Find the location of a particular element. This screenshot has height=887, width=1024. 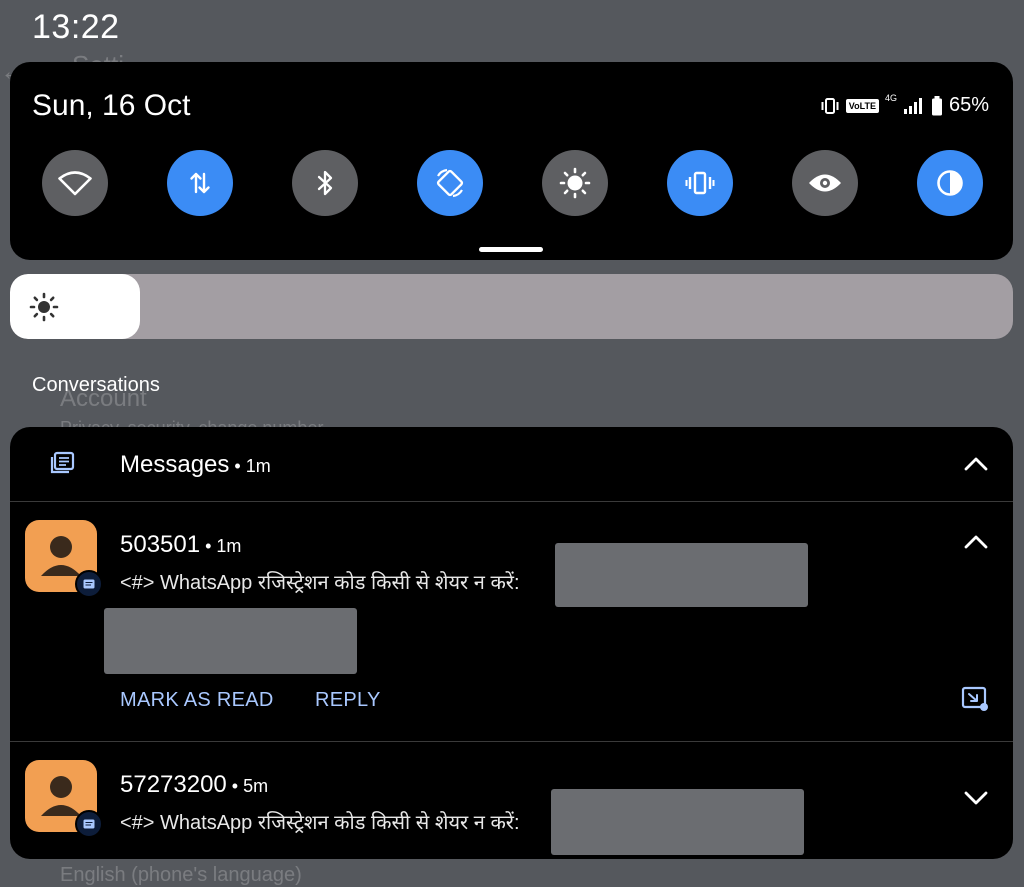

brightness-slider is located at coordinates (511, 306).